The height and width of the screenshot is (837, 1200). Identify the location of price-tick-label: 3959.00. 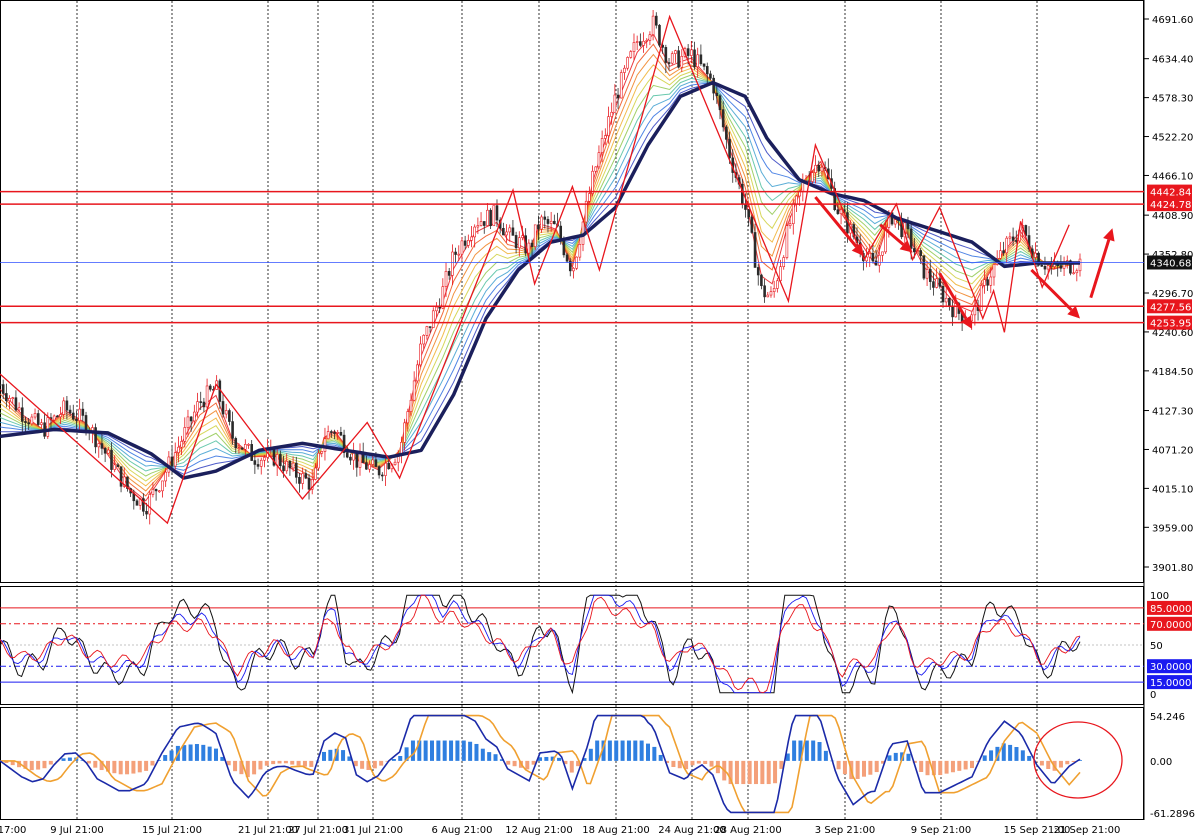
(1172, 528).